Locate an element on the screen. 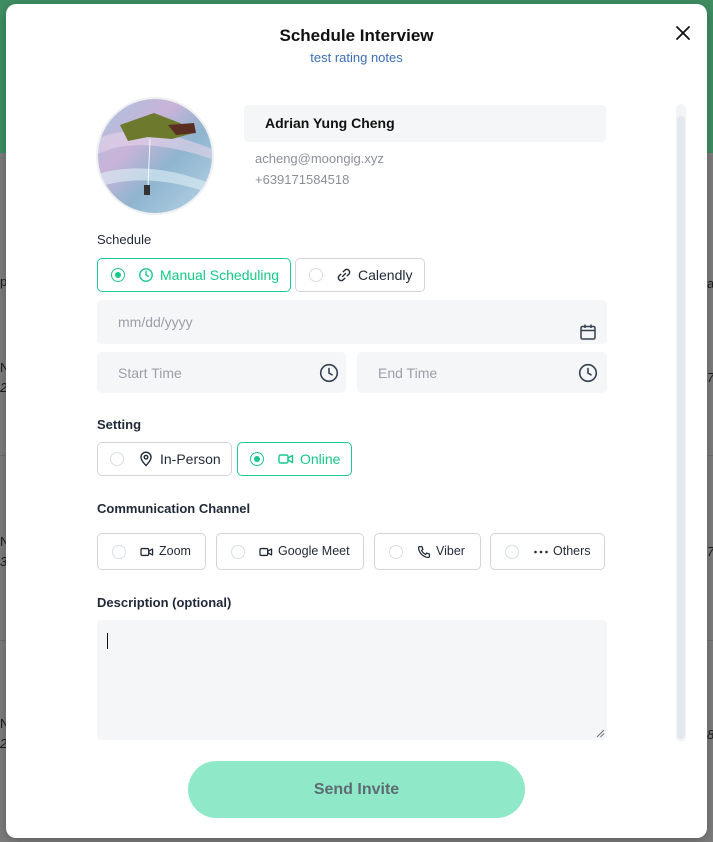 The width and height of the screenshot is (713, 842). avatar-image is located at coordinates (155, 156).